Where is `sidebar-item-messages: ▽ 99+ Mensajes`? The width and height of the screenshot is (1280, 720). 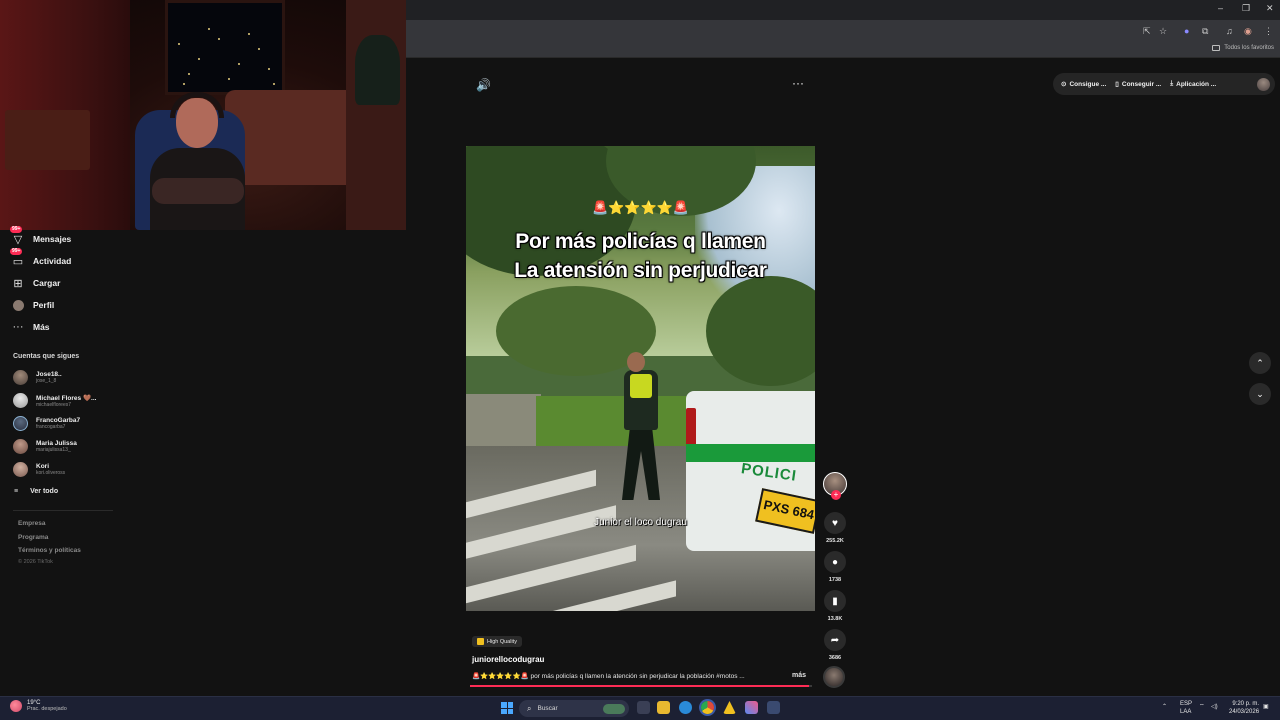 sidebar-item-messages: ▽ 99+ Mensajes is located at coordinates (40, 237).